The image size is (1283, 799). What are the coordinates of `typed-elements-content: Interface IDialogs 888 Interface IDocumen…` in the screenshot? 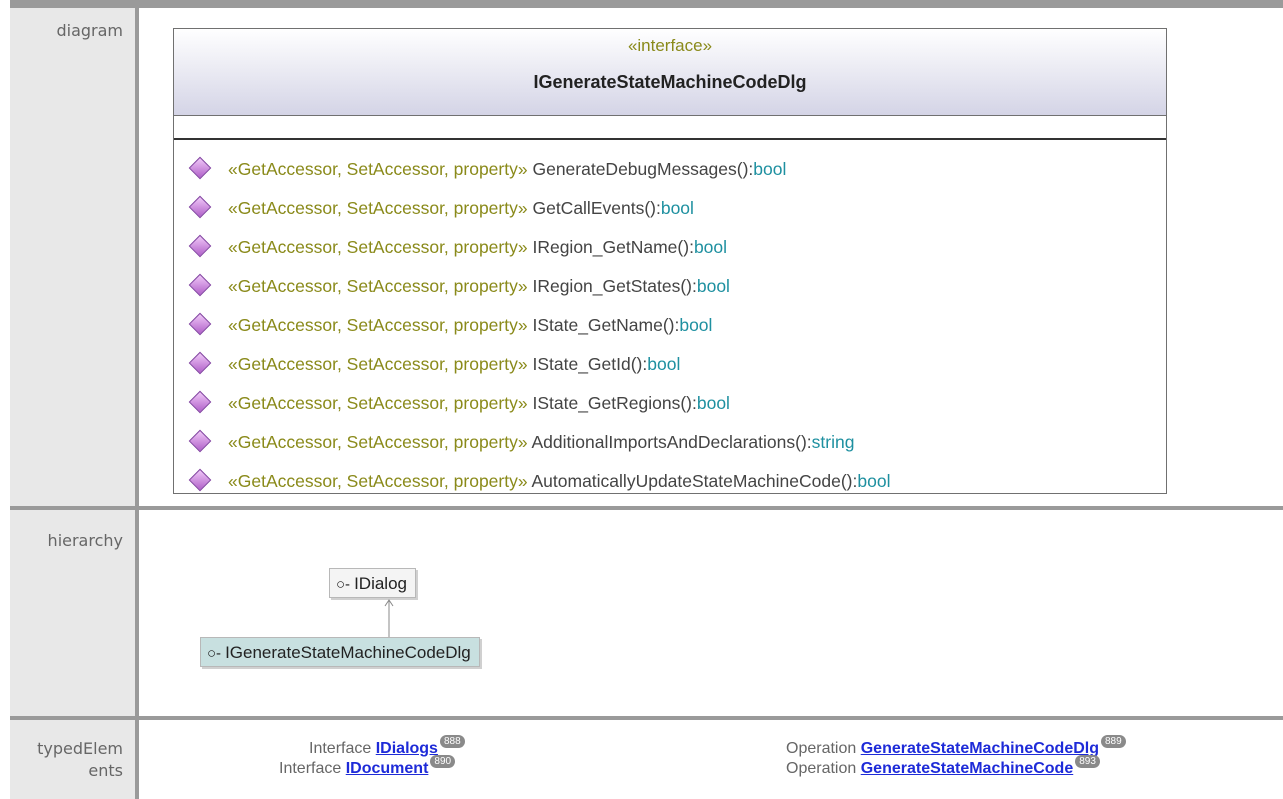 It's located at (711, 759).